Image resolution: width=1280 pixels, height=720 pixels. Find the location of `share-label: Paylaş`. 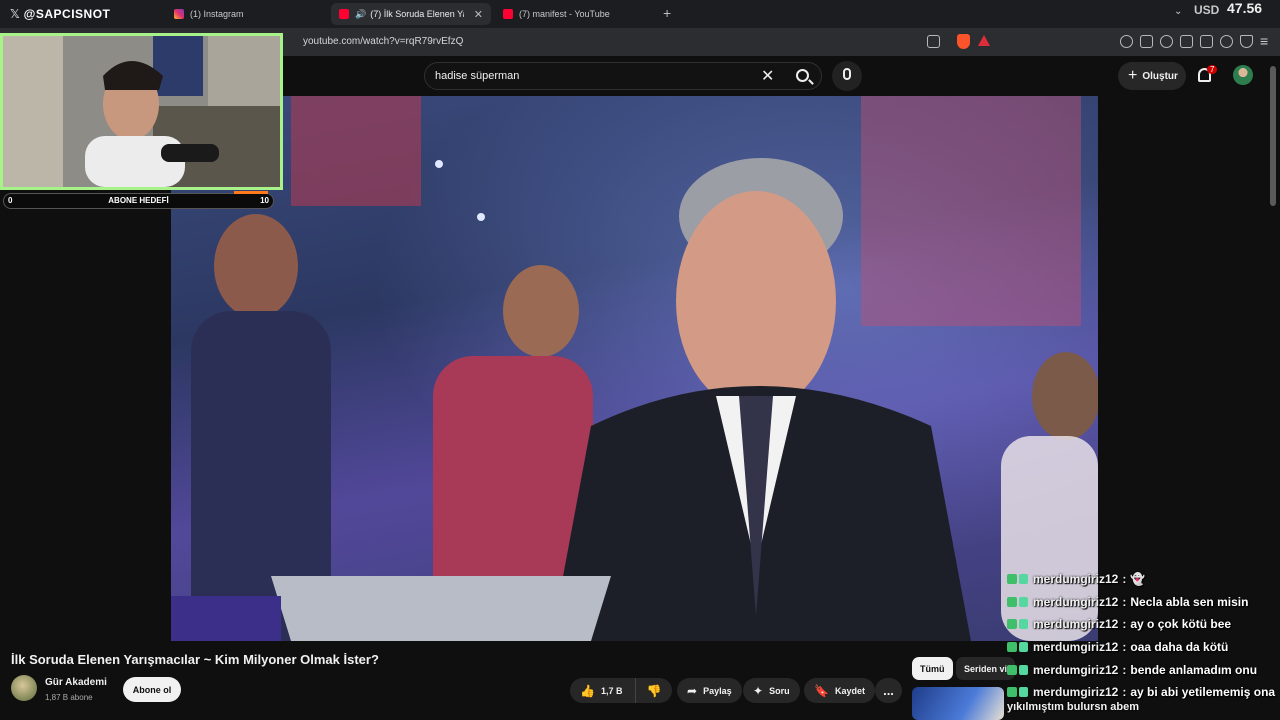

share-label: Paylaş is located at coordinates (717, 690).